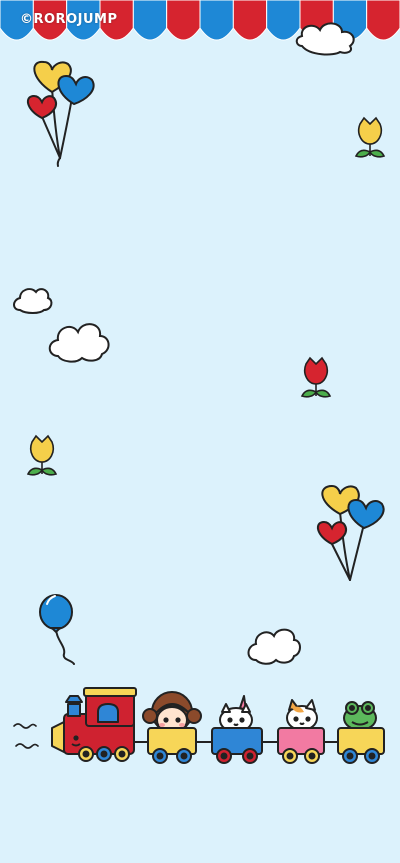 The height and width of the screenshot is (863, 400). I want to click on unicorn-passenger-icon, so click(236, 714).